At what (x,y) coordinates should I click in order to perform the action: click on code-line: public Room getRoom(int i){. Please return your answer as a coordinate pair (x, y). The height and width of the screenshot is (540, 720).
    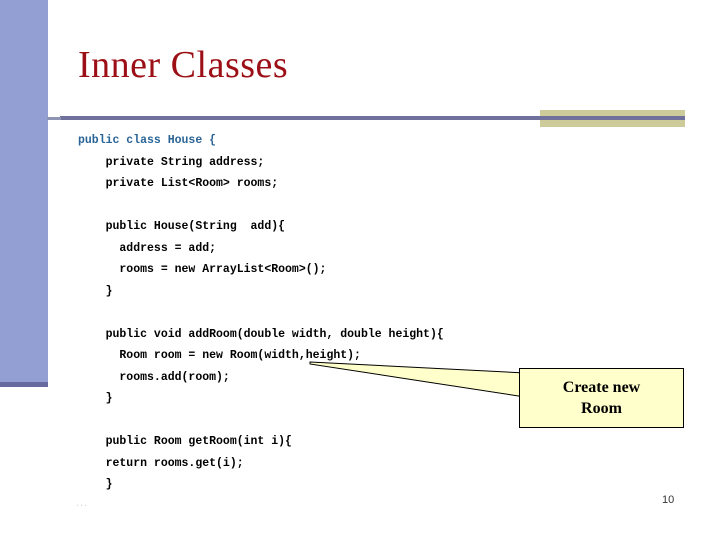
    Looking at the image, I should click on (185, 441).